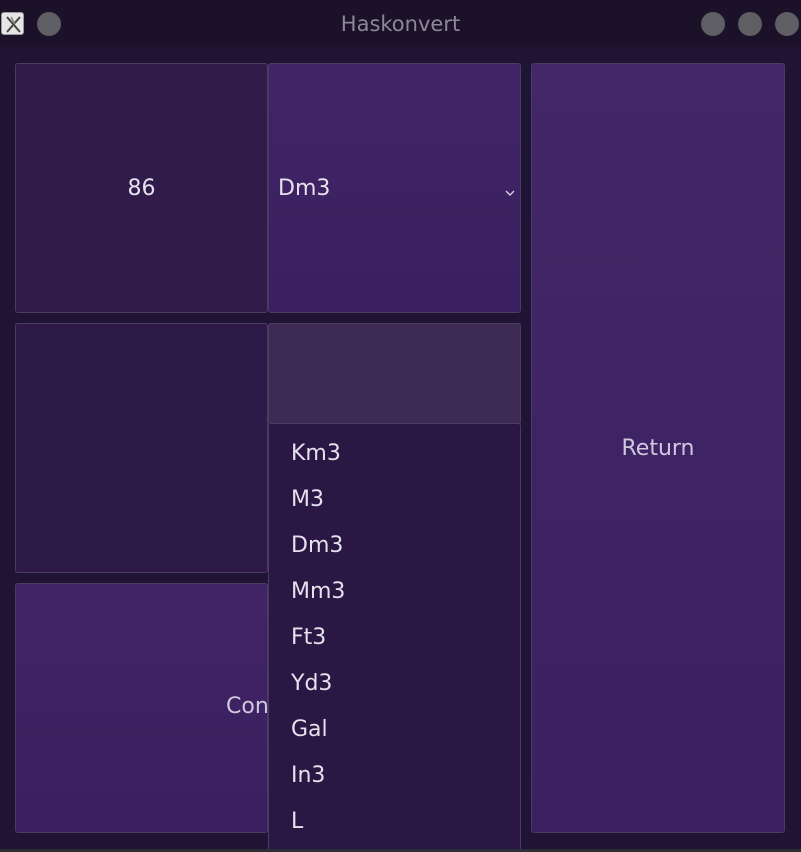  What do you see at coordinates (308, 638) in the screenshot?
I see `dropdown-item-ft3: Ft3` at bounding box center [308, 638].